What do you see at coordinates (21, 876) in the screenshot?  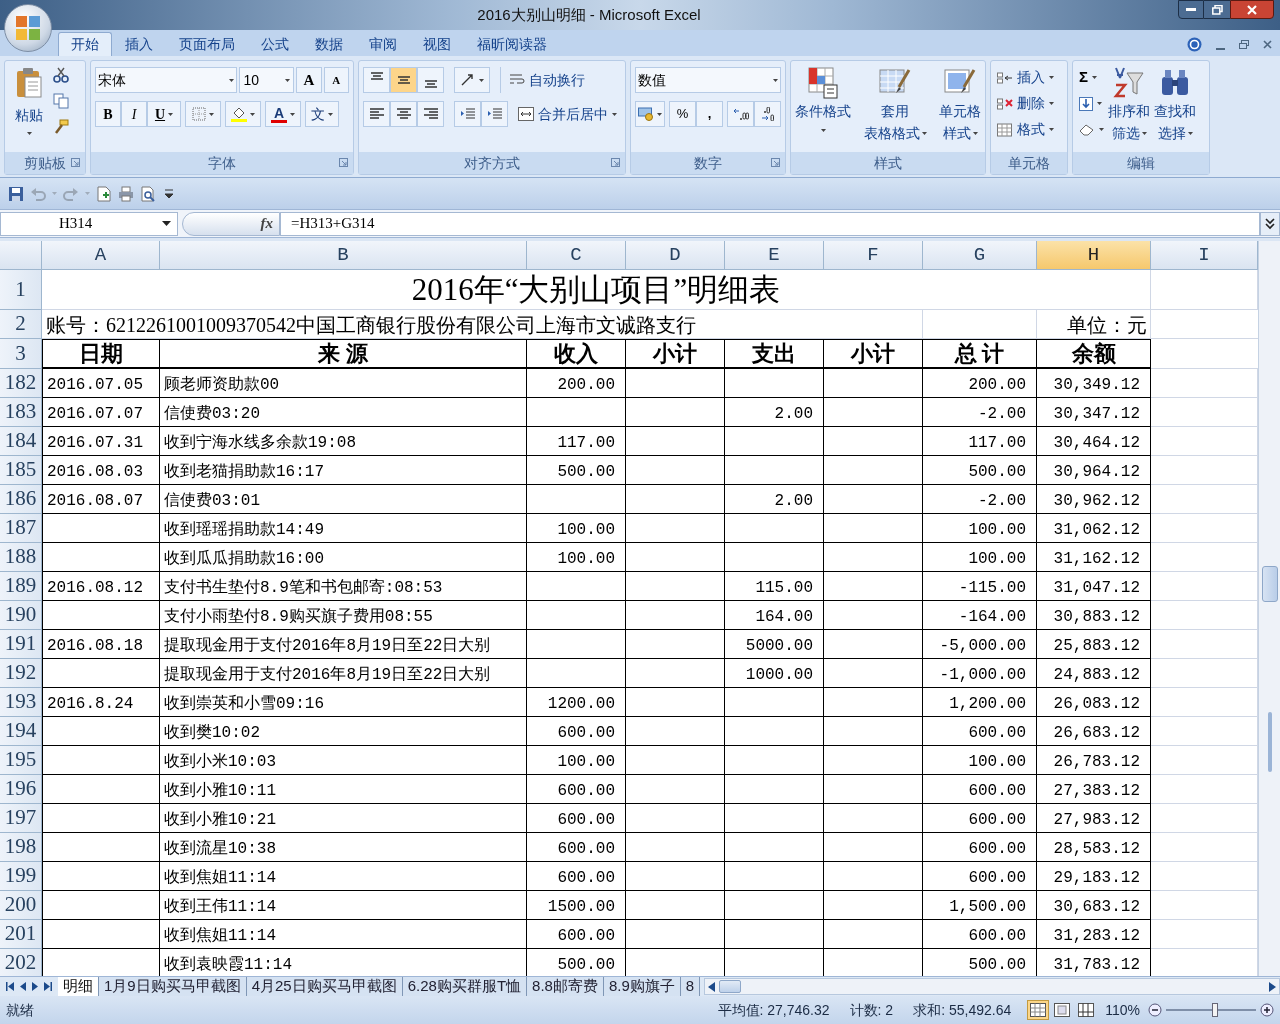 I see `row-header: 199` at bounding box center [21, 876].